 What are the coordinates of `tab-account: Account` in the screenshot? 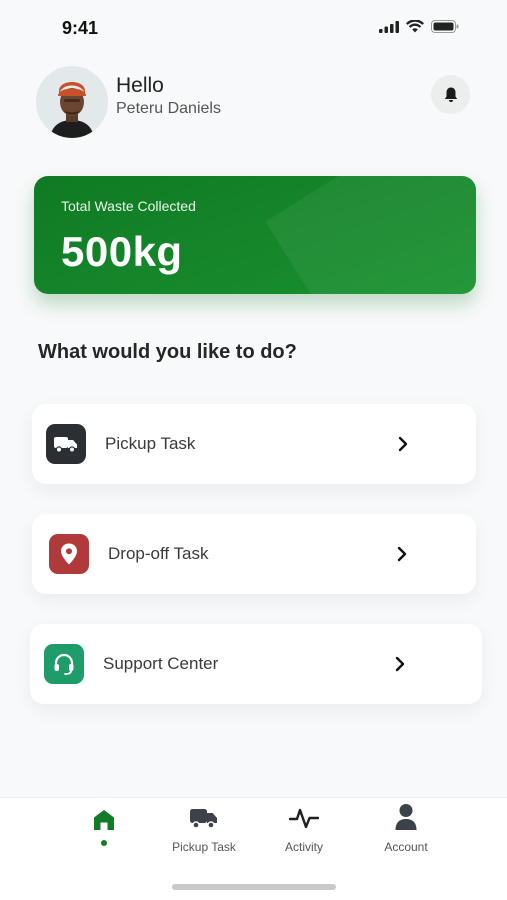 It's located at (406, 833).